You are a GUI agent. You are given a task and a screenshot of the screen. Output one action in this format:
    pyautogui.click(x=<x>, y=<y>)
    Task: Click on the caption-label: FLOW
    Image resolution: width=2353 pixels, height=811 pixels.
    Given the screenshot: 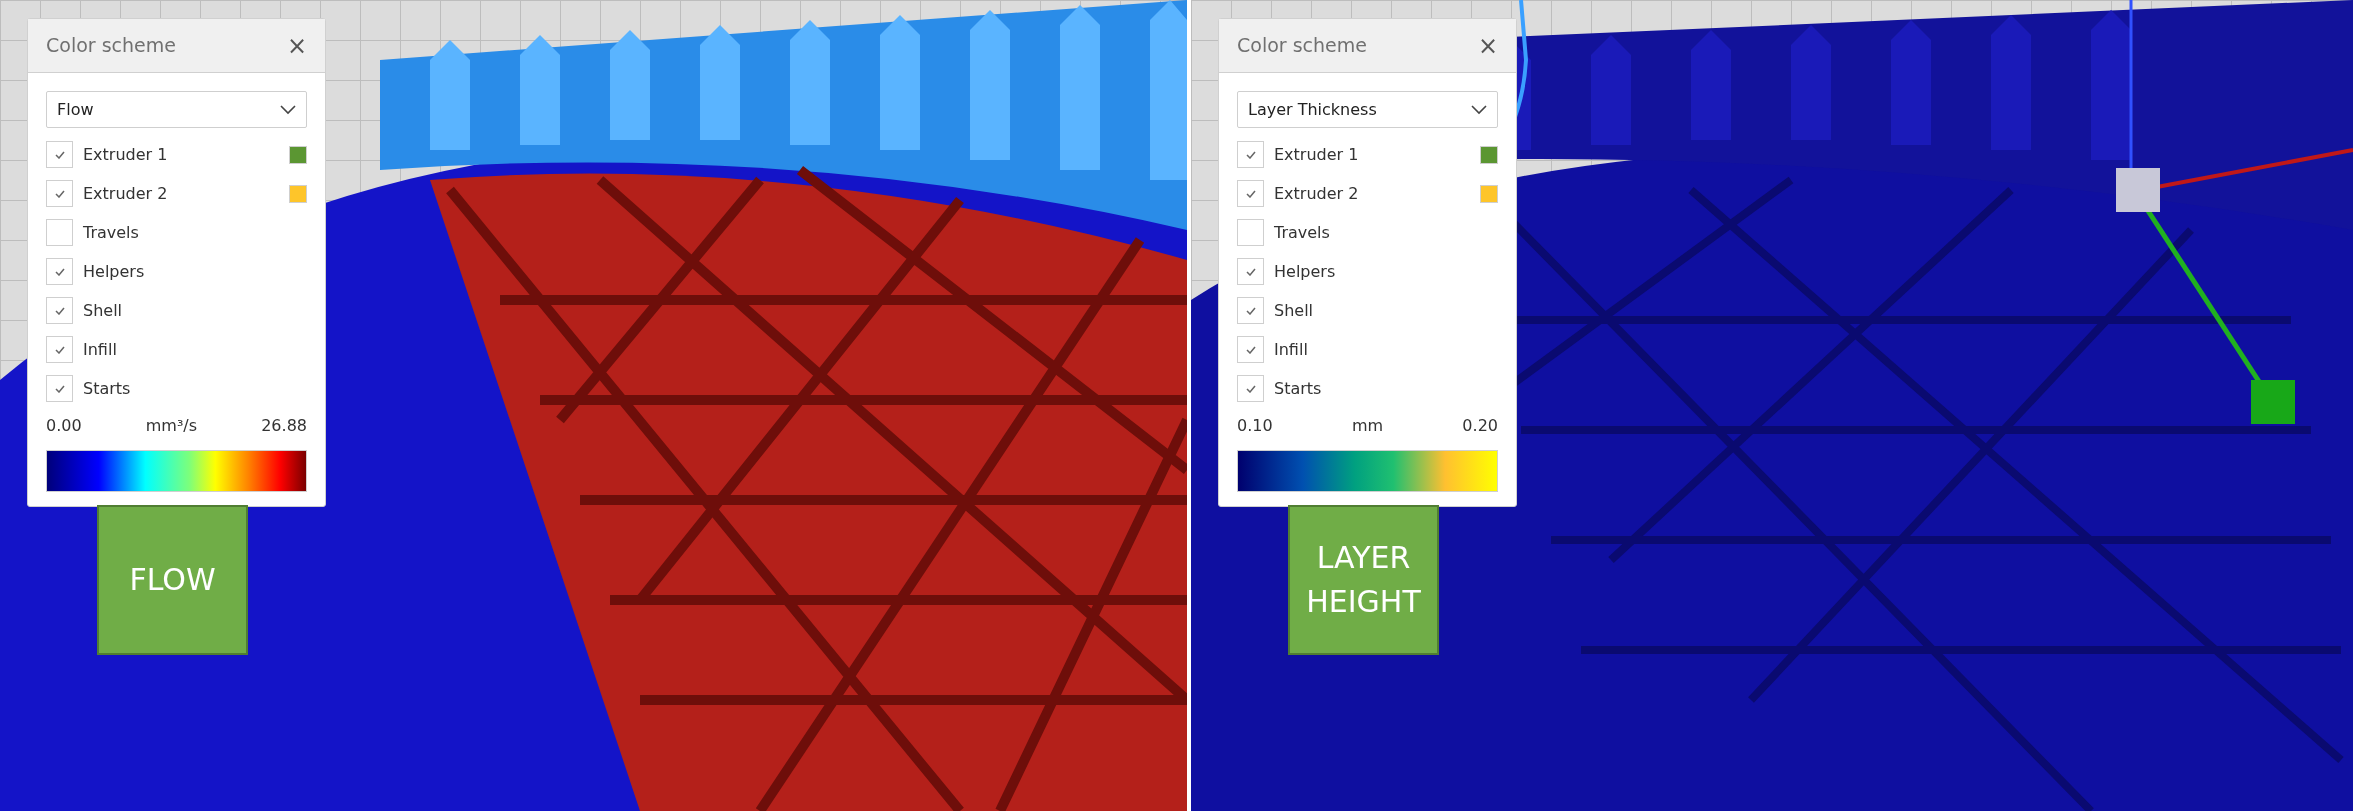 What is the action you would take?
    pyautogui.click(x=172, y=580)
    